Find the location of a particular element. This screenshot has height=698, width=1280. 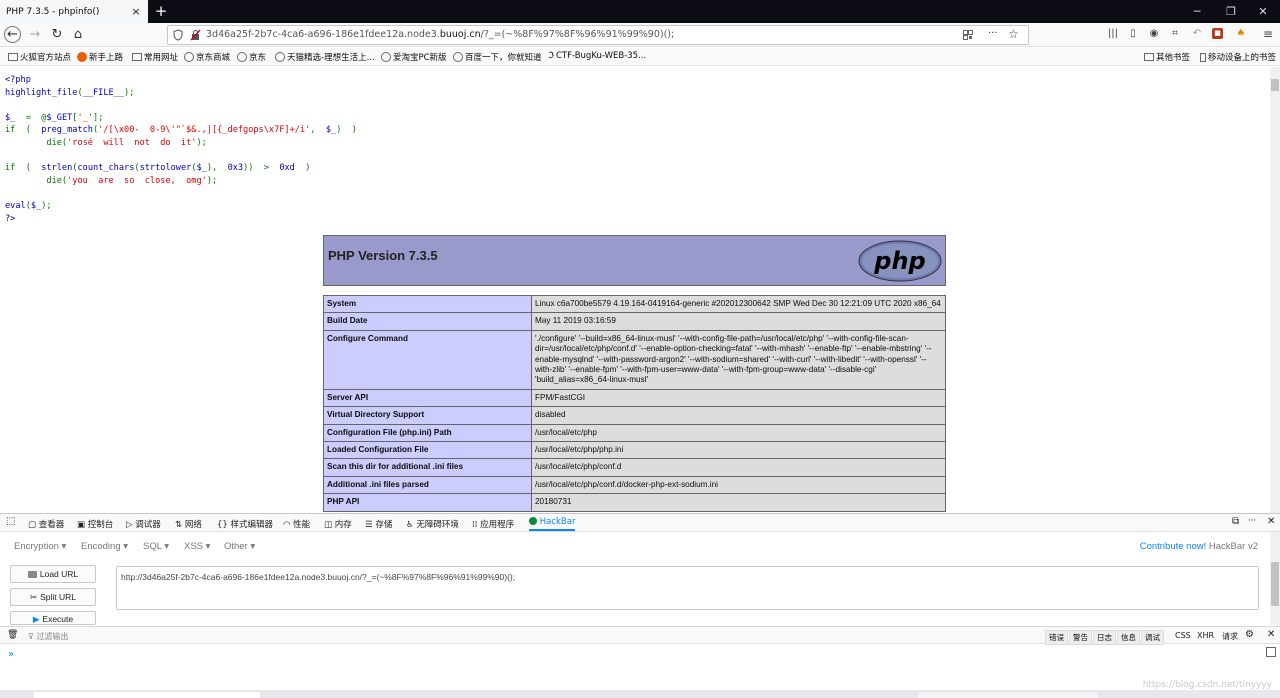

phpinfo-key: PHP API is located at coordinates (427, 502).